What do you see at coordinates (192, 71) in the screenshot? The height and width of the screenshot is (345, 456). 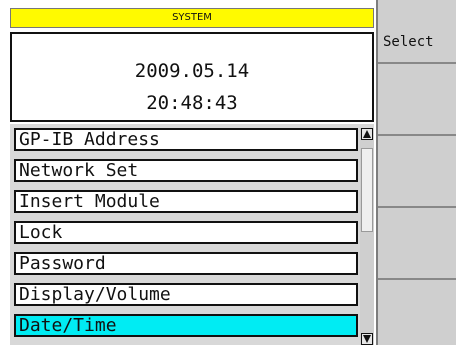 I see `date-readout: 2009.05.14` at bounding box center [192, 71].